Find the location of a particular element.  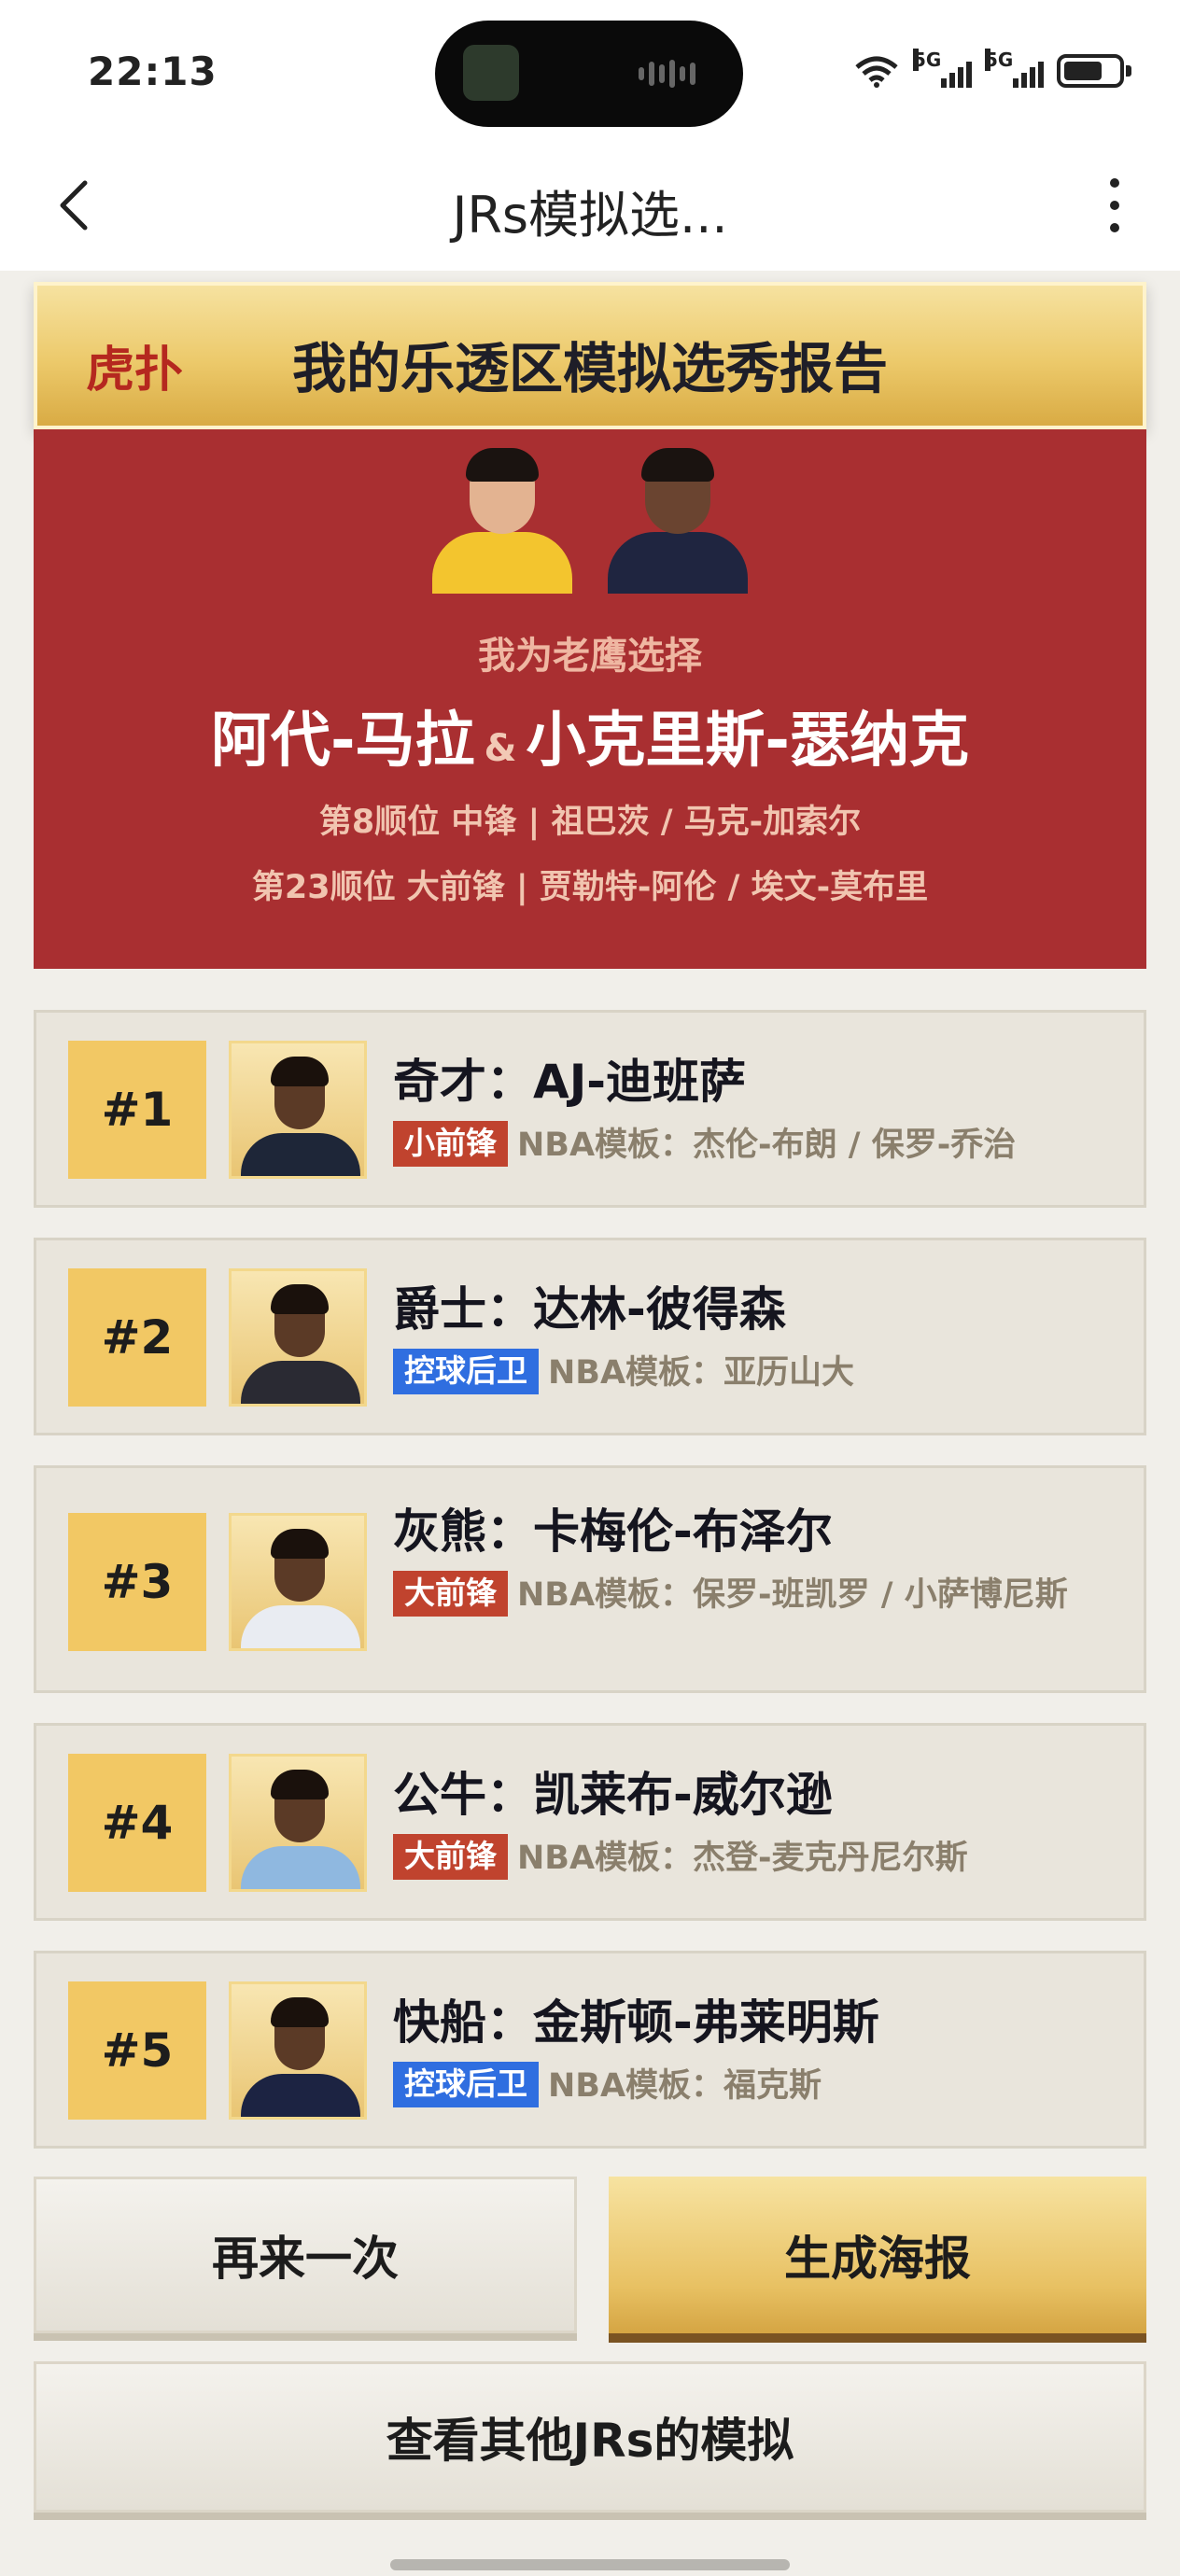

player-name: 奇才：AJ-迪班萨 is located at coordinates (570, 1082).